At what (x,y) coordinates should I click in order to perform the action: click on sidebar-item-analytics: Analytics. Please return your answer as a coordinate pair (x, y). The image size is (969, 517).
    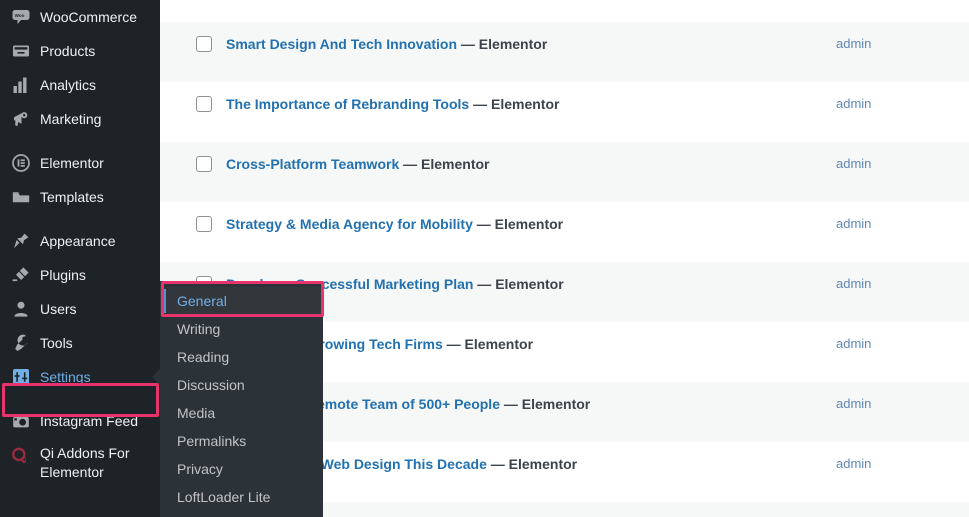
    Looking at the image, I should click on (80, 85).